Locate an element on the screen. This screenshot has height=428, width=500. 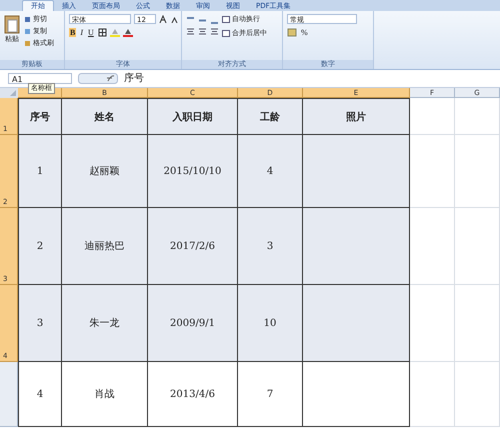
formula-field: 序号 is located at coordinates (134, 78).